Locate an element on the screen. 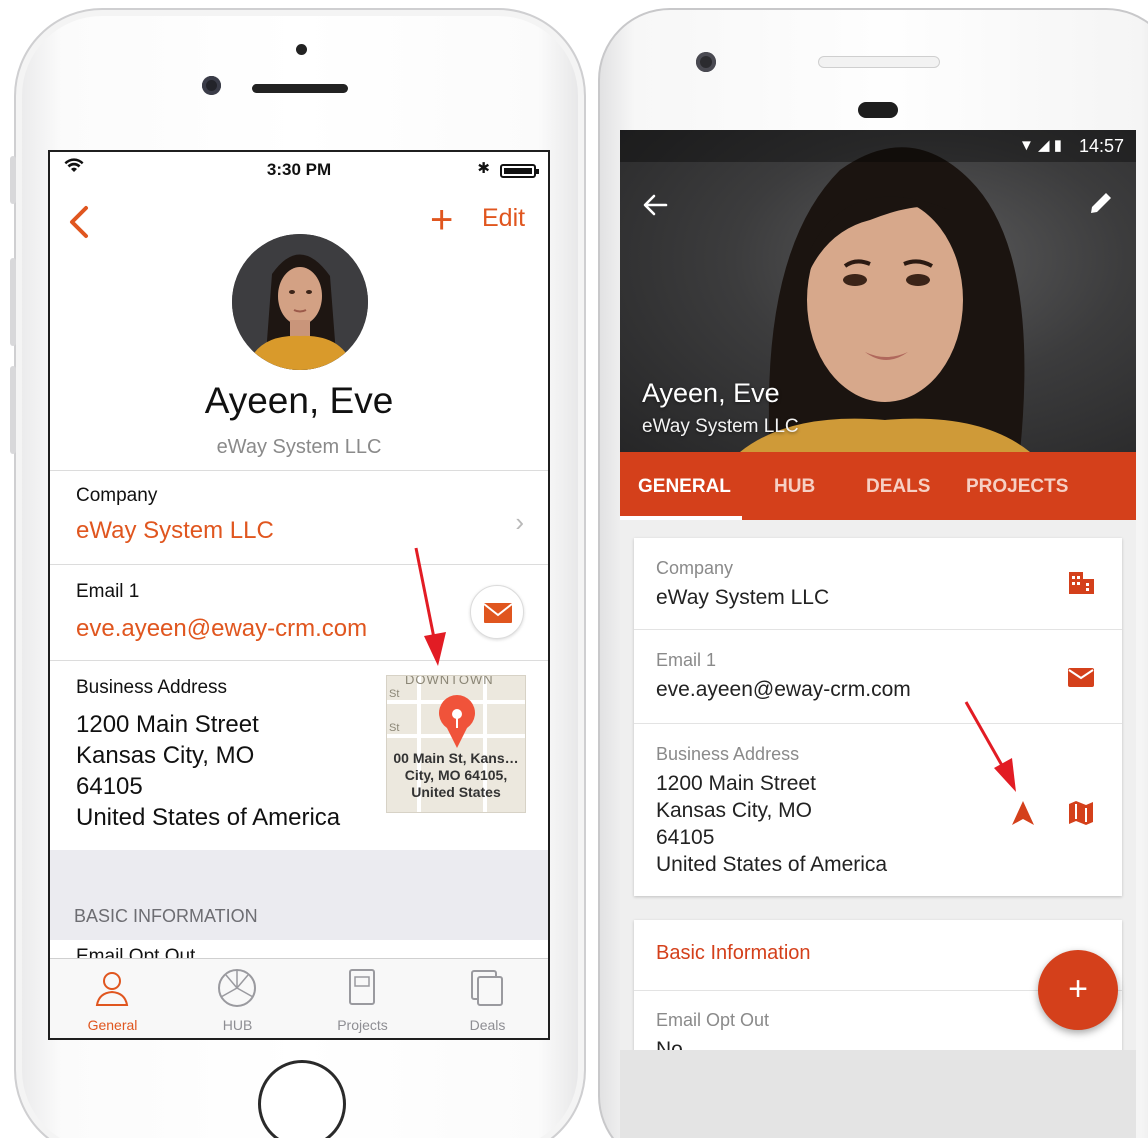 This screenshot has height=1138, width=1148. android-tab-bar: GENERAL HUB DEALS PROJECTS is located at coordinates (878, 486).